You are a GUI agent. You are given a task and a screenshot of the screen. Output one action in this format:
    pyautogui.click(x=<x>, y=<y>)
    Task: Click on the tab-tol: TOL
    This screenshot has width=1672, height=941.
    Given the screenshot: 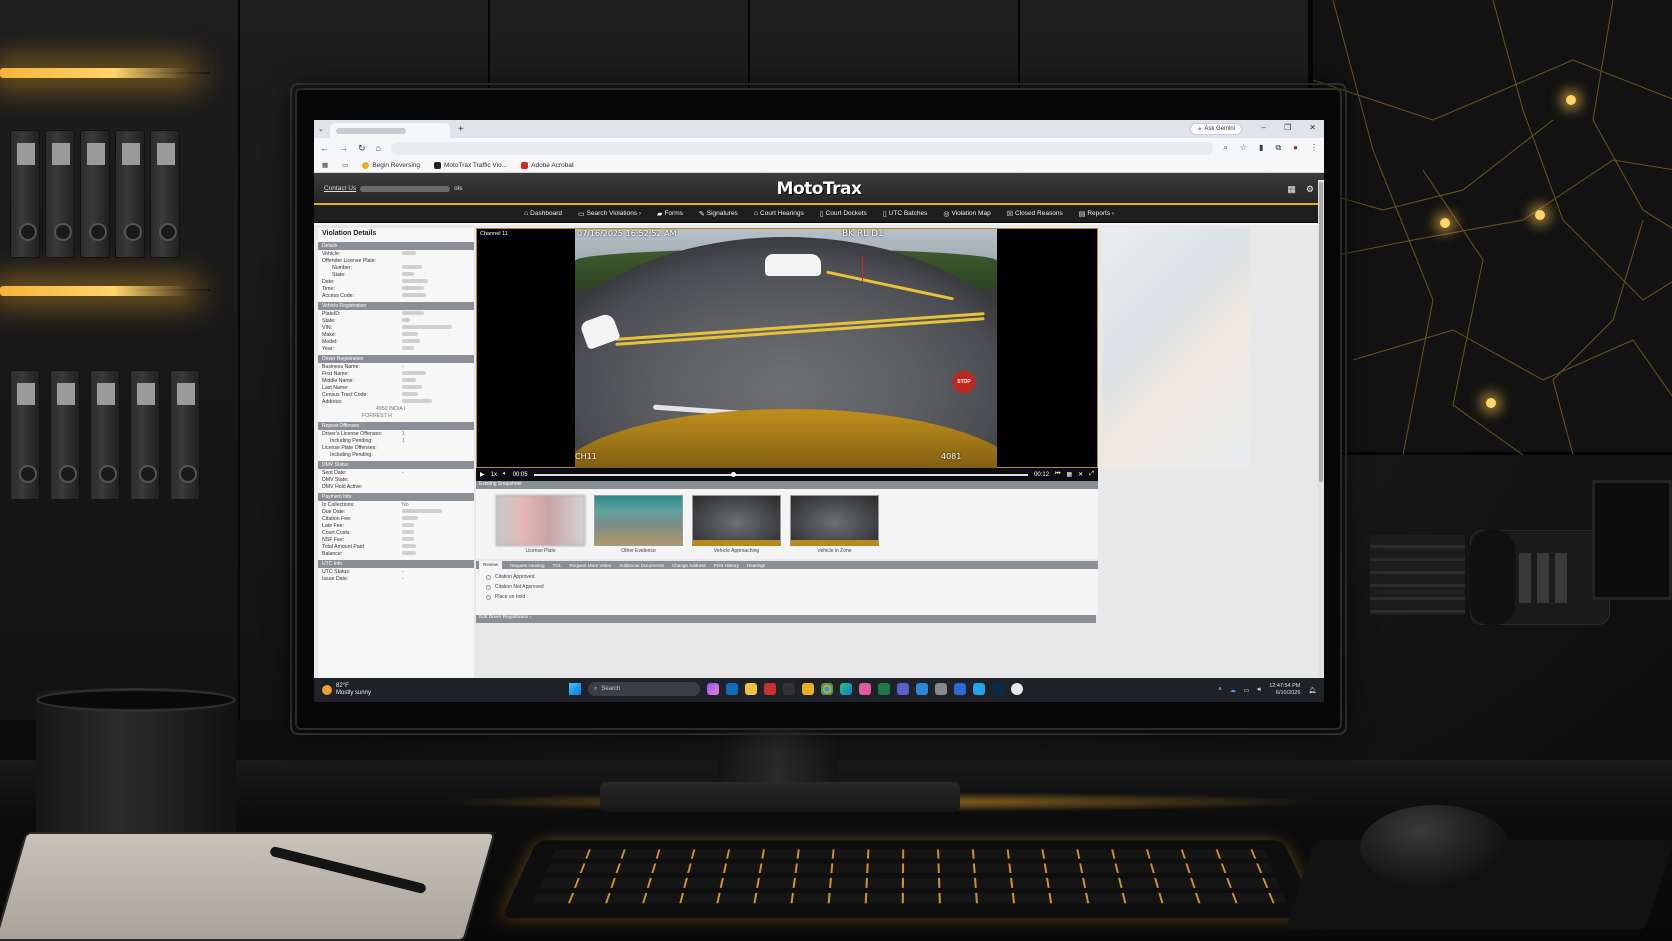 What is the action you would take?
    pyautogui.click(x=557, y=565)
    